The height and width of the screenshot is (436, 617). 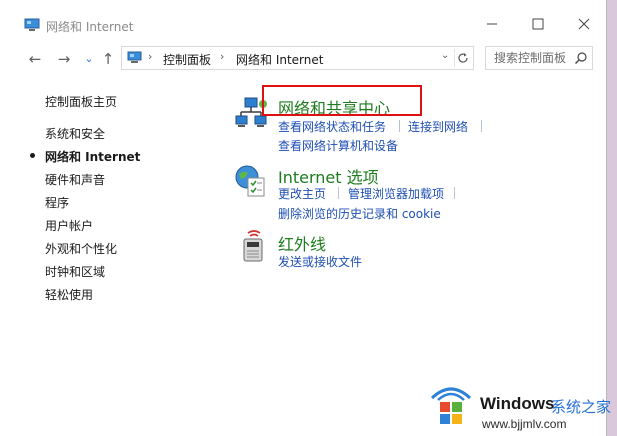 I want to click on watermark-brand: Windows, so click(x=517, y=403).